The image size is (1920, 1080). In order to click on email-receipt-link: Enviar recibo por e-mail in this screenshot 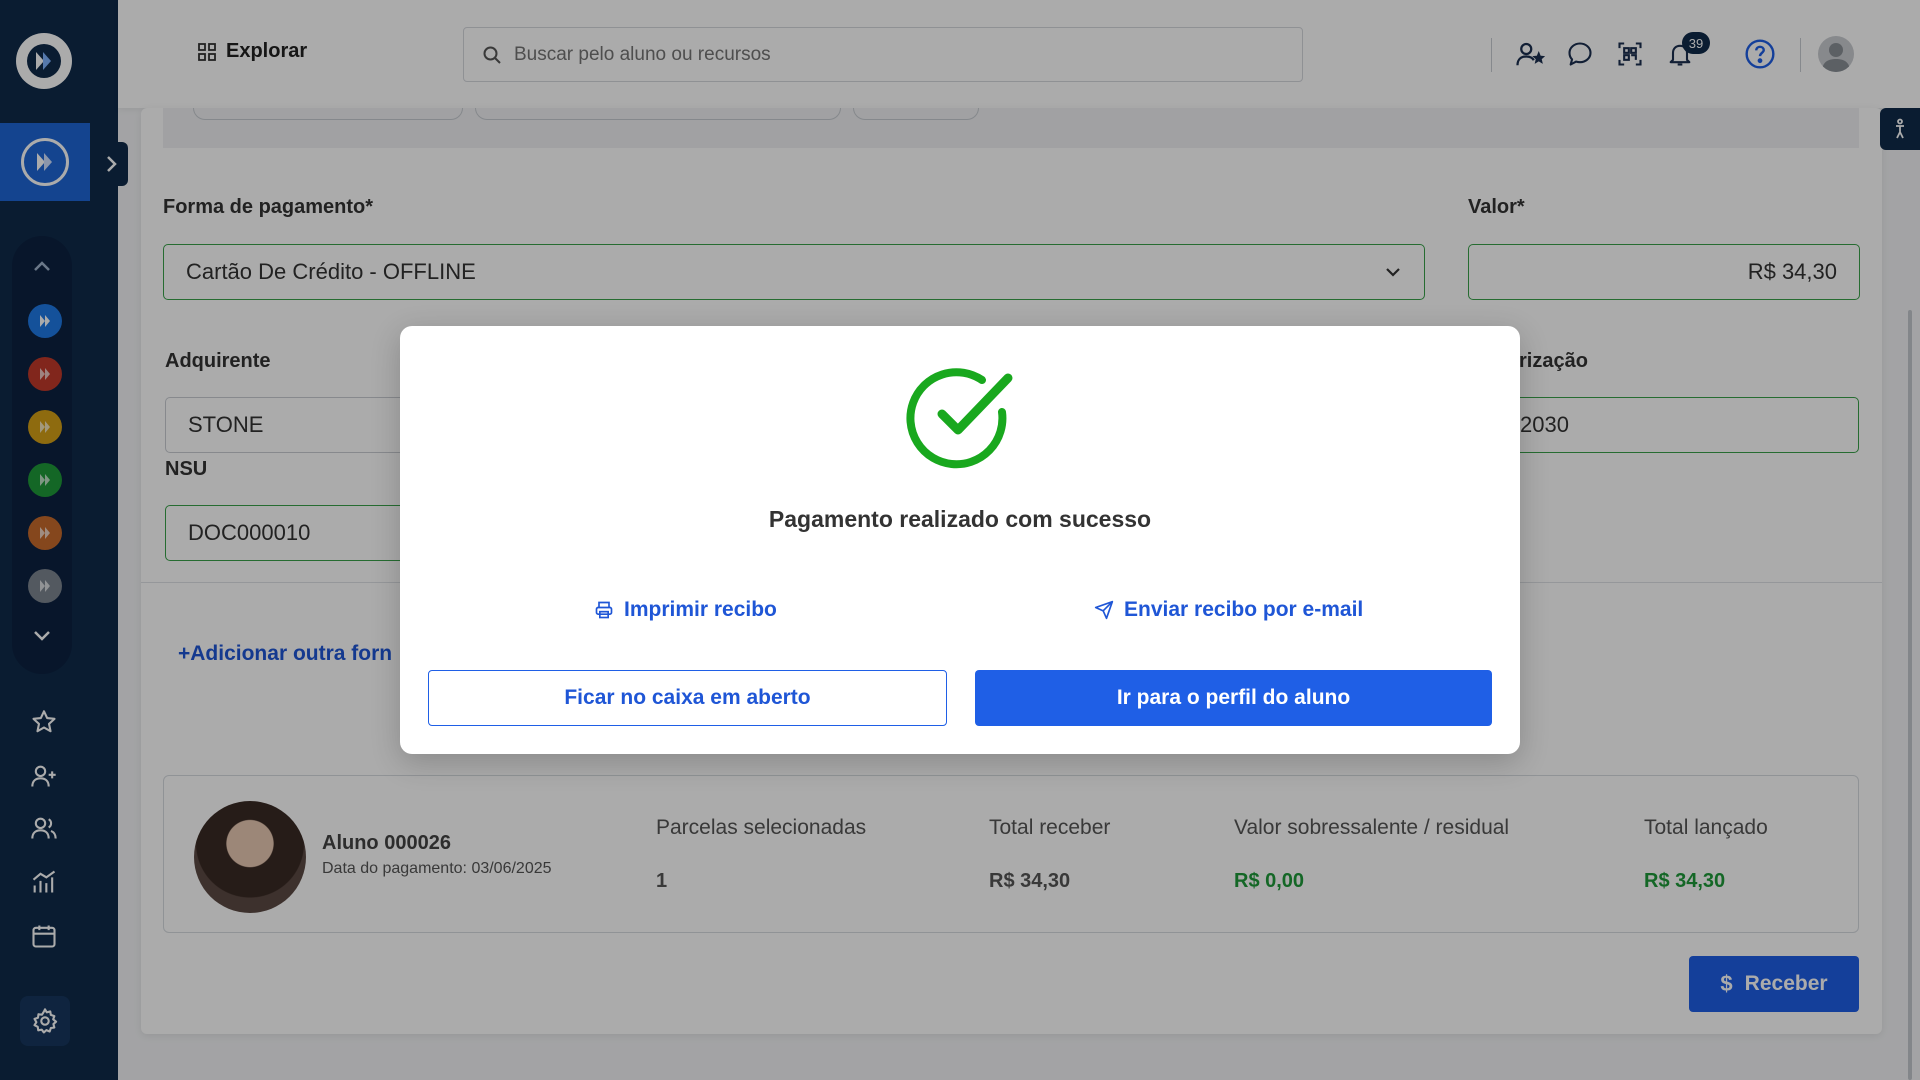, I will do `click(1228, 610)`.